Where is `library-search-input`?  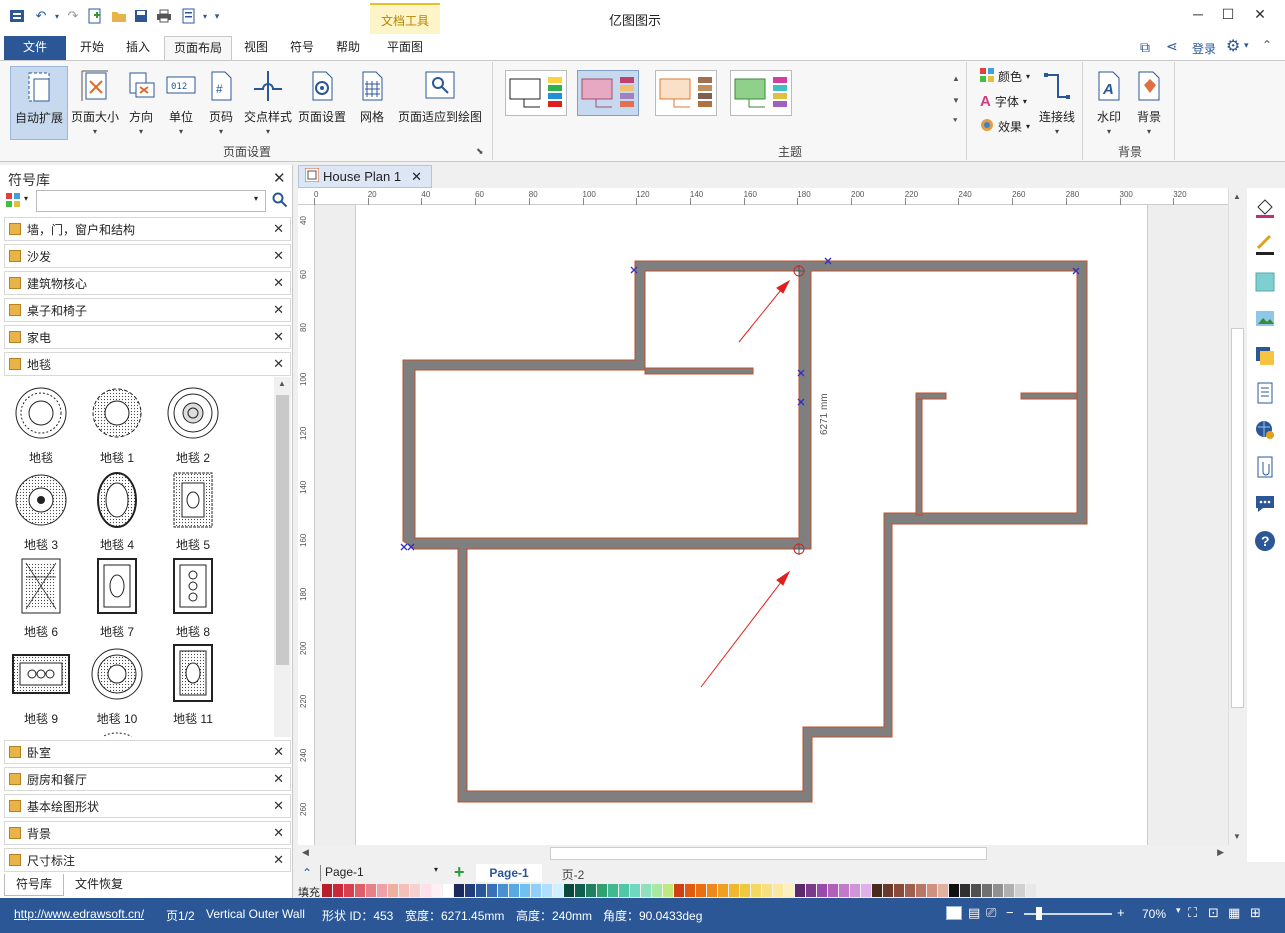
library-search-input is located at coordinates (151, 201).